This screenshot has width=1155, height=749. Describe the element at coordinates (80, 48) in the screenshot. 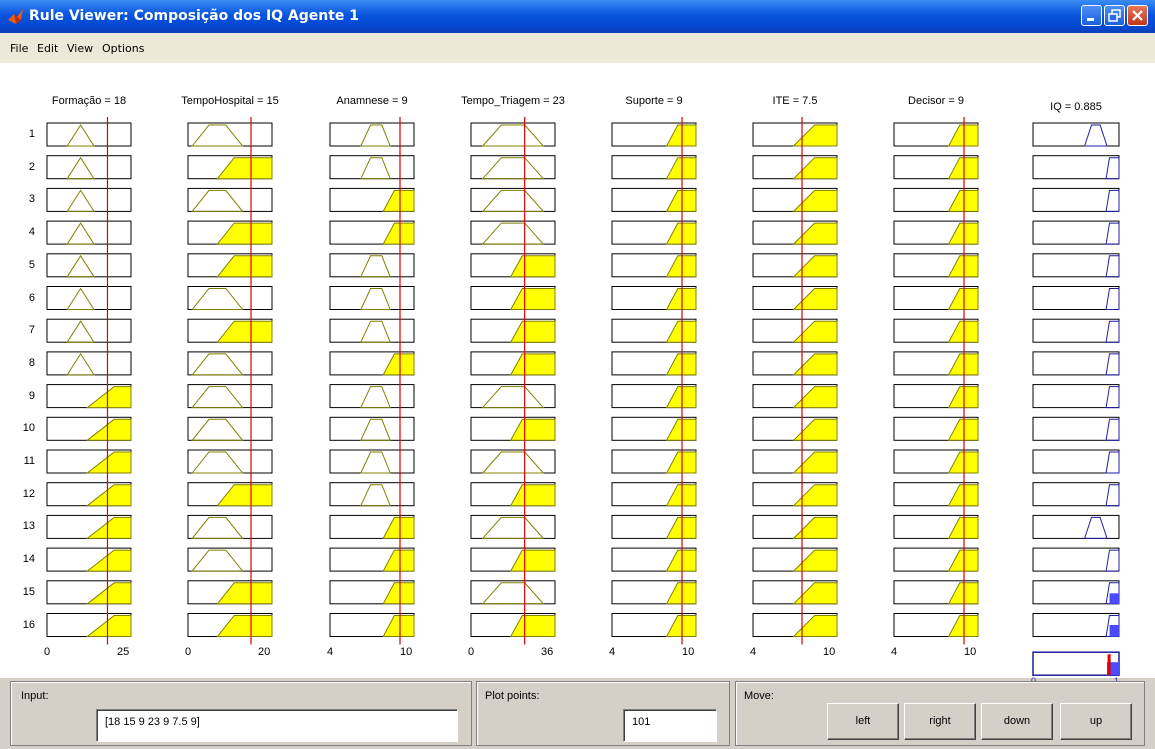

I see `menu-view: View` at that location.